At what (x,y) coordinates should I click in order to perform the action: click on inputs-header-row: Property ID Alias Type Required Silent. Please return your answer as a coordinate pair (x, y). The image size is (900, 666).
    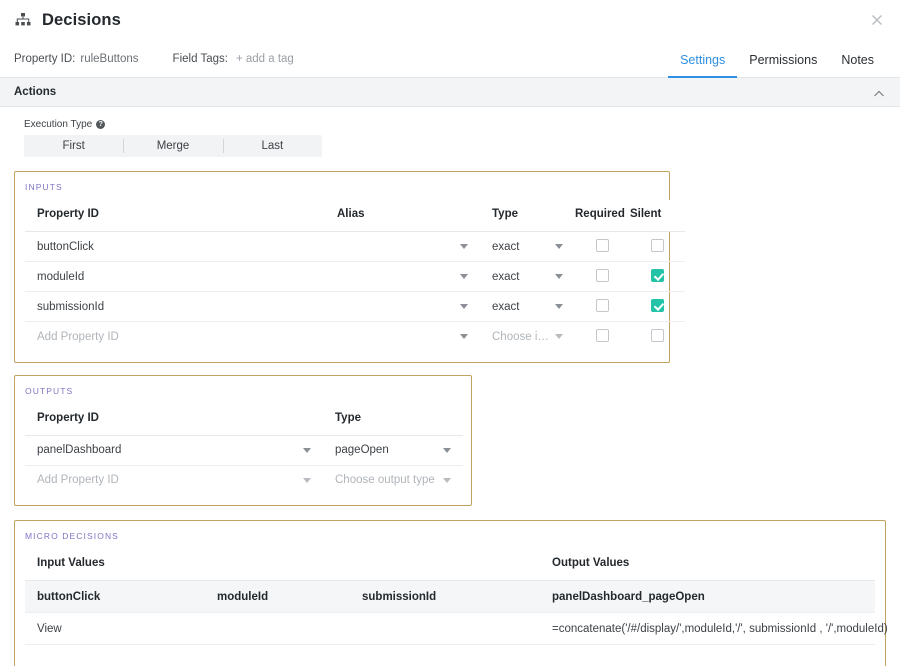
    Looking at the image, I should click on (355, 216).